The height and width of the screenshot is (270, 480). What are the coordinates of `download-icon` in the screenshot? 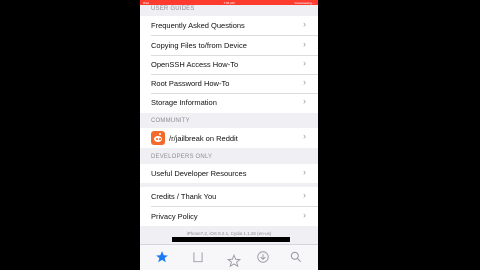 It's located at (263, 257).